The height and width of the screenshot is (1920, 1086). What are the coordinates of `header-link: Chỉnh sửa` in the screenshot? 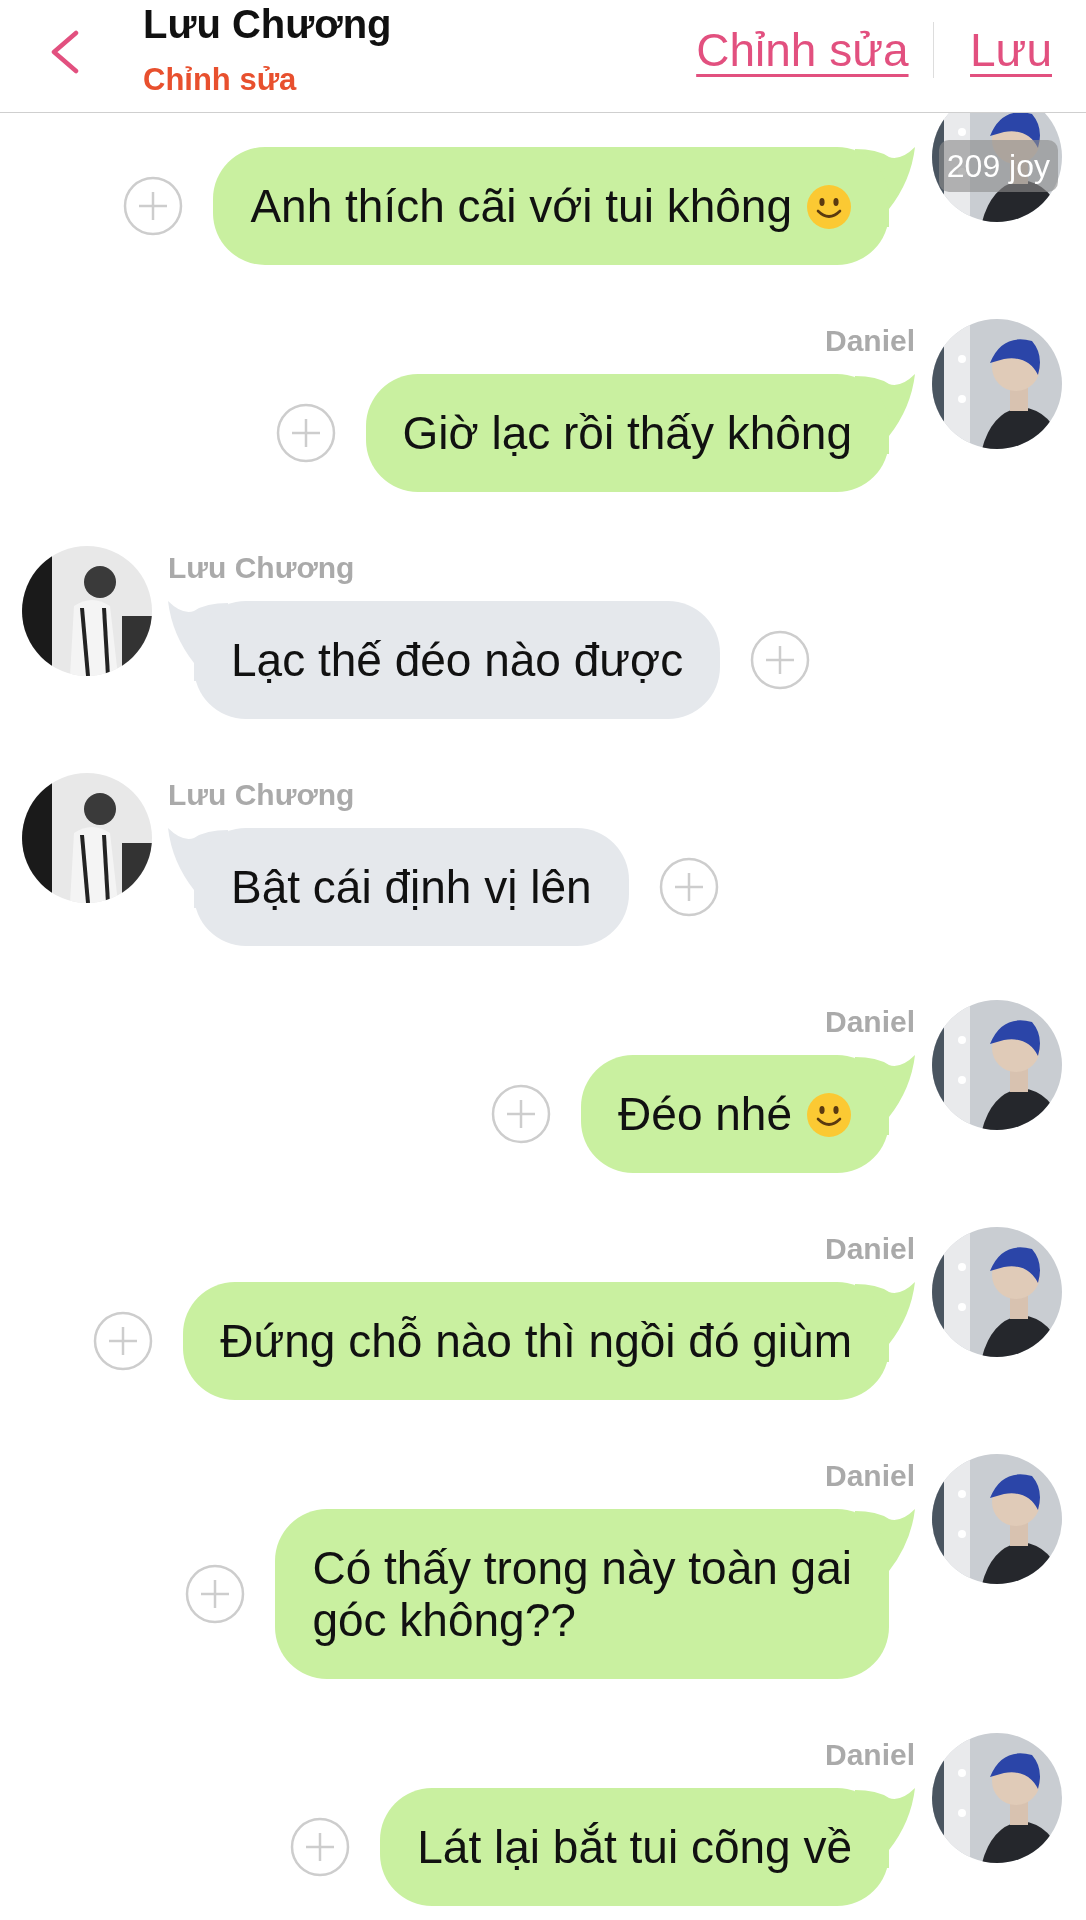 It's located at (802, 50).